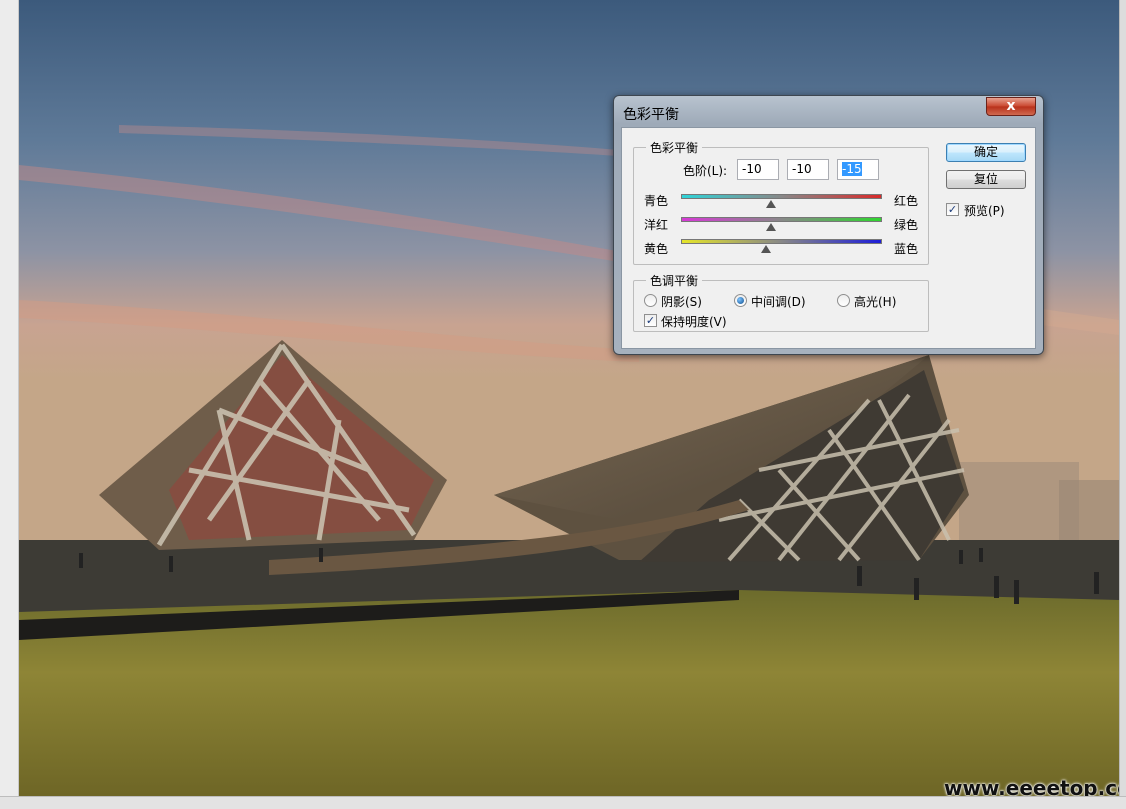 The height and width of the screenshot is (809, 1126). Describe the element at coordinates (986, 179) in the screenshot. I see `reset-button: 复位` at that location.